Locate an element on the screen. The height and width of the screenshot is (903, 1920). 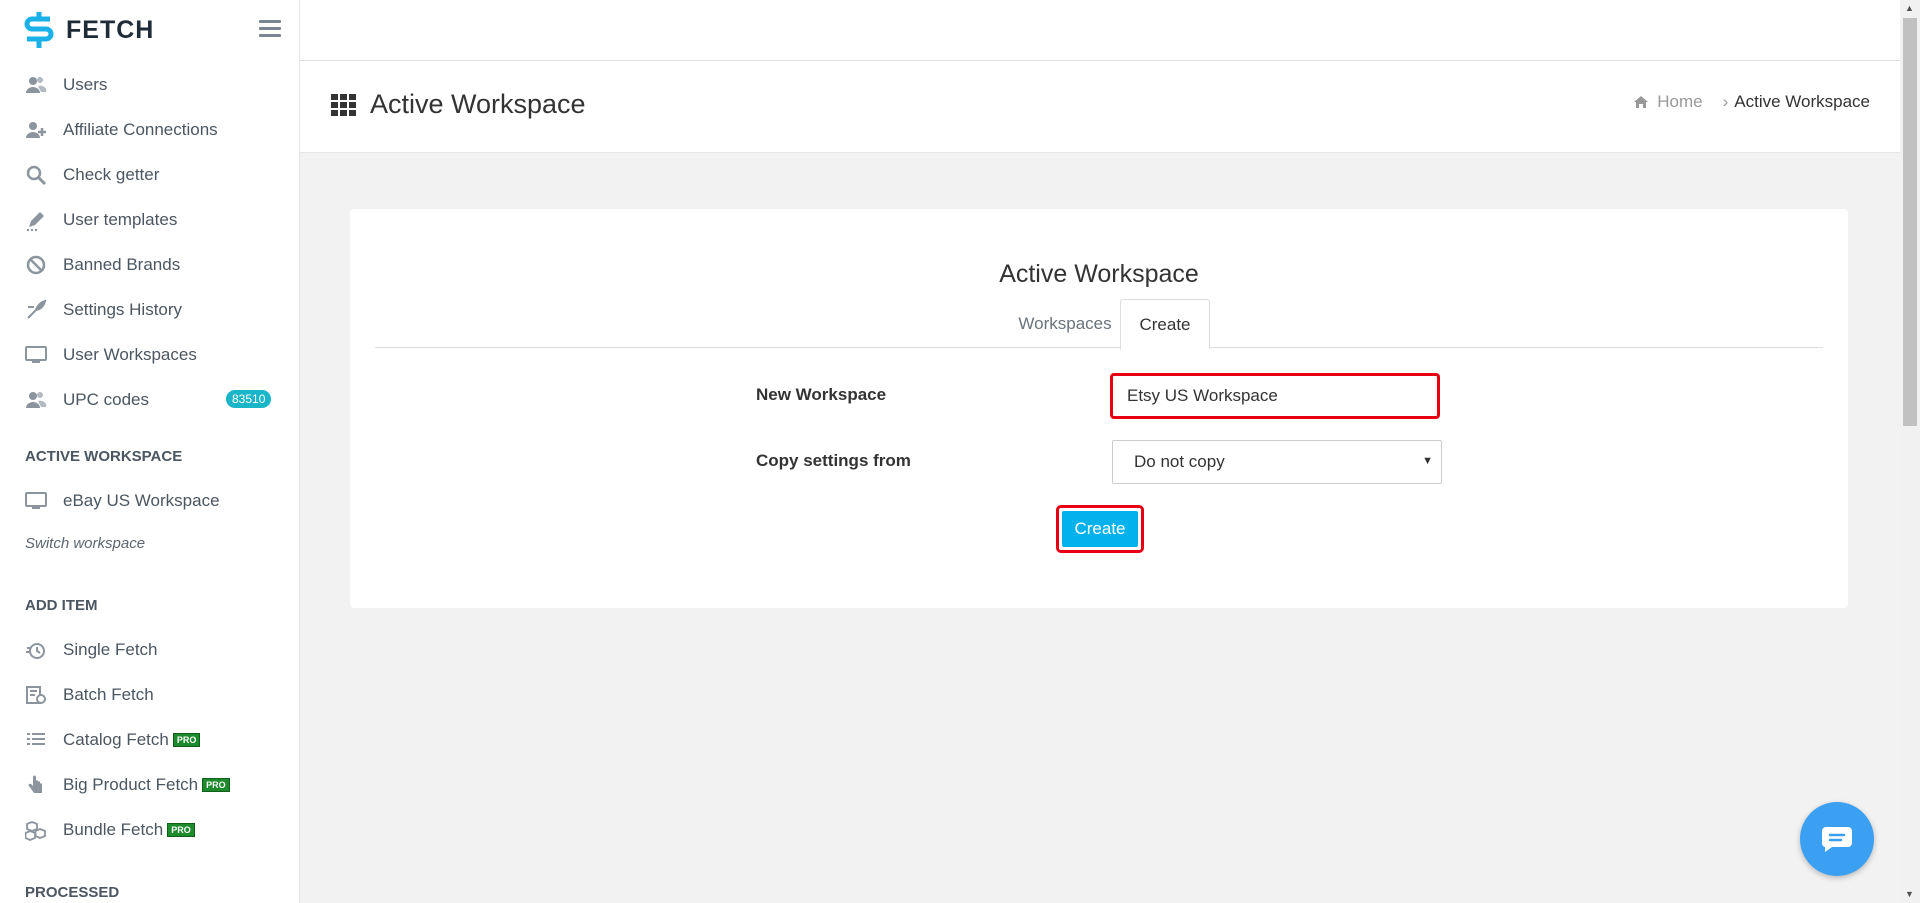
logo: FETCH is located at coordinates (149, 30).